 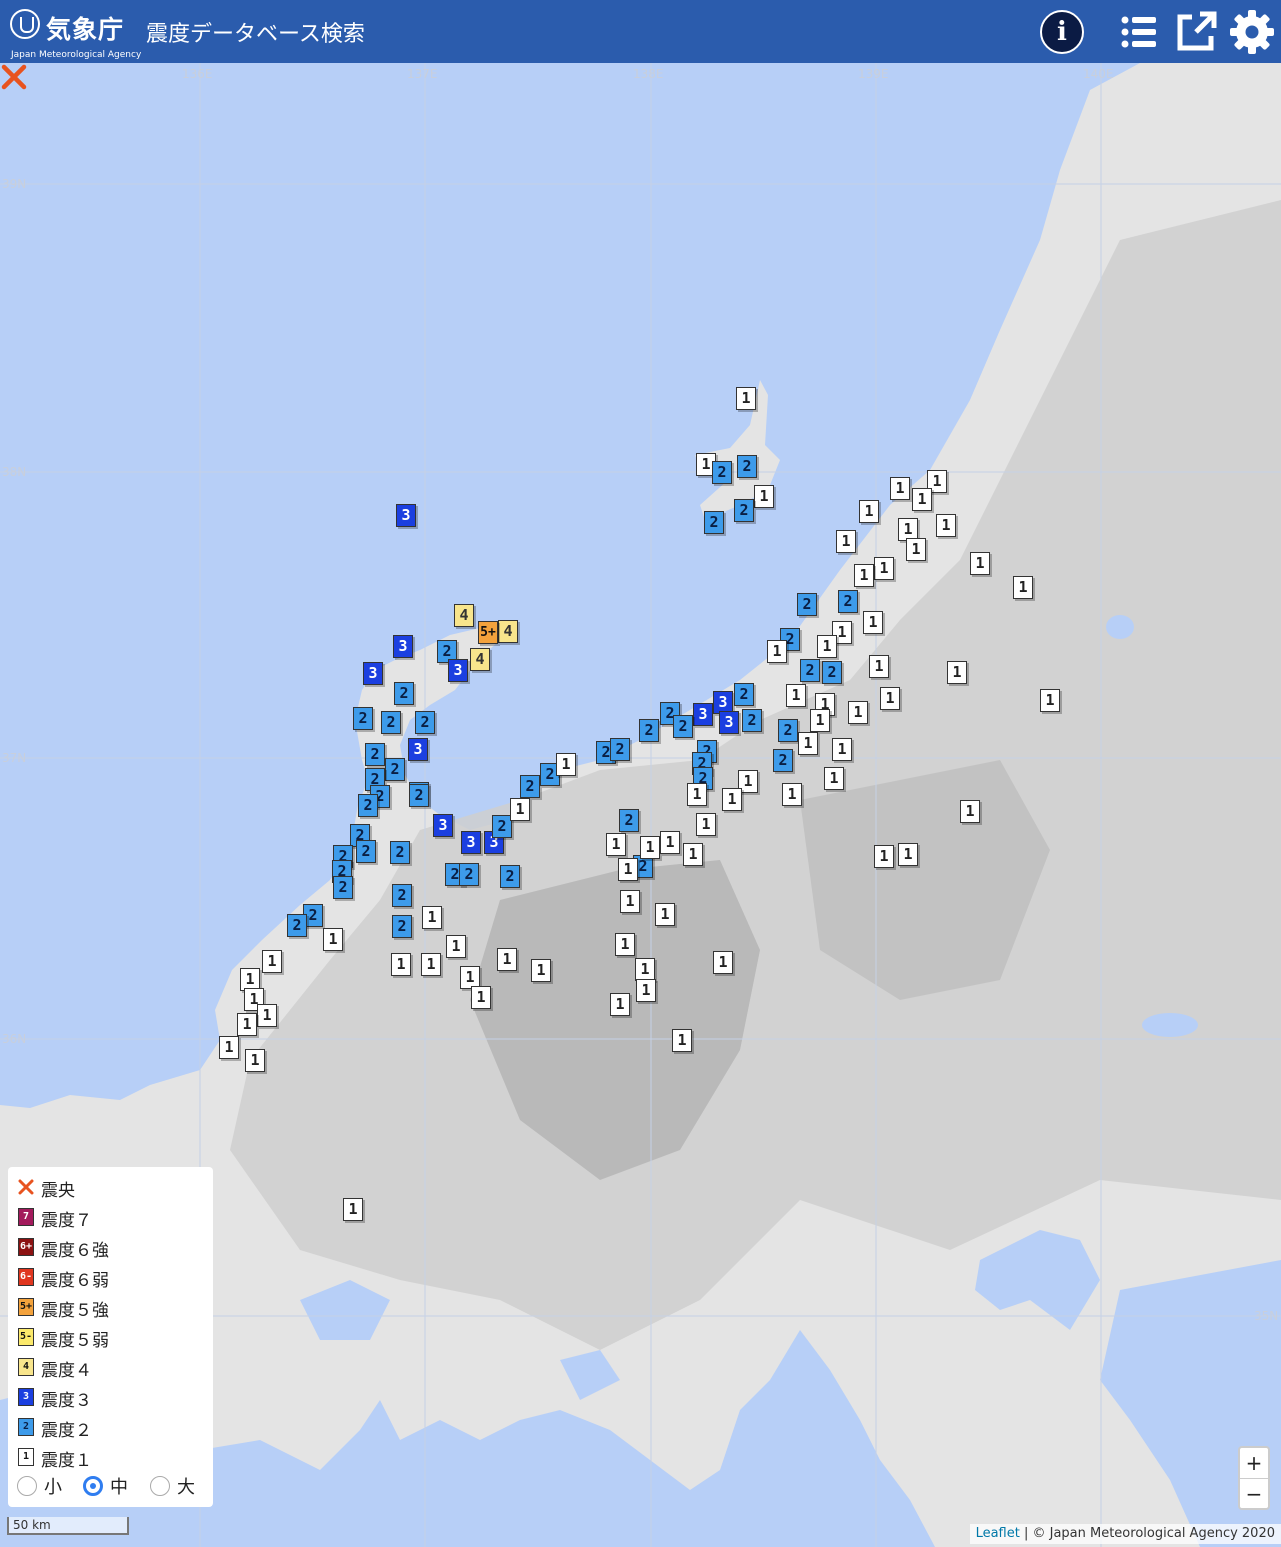 What do you see at coordinates (1062, 32) in the screenshot?
I see `info-button: i` at bounding box center [1062, 32].